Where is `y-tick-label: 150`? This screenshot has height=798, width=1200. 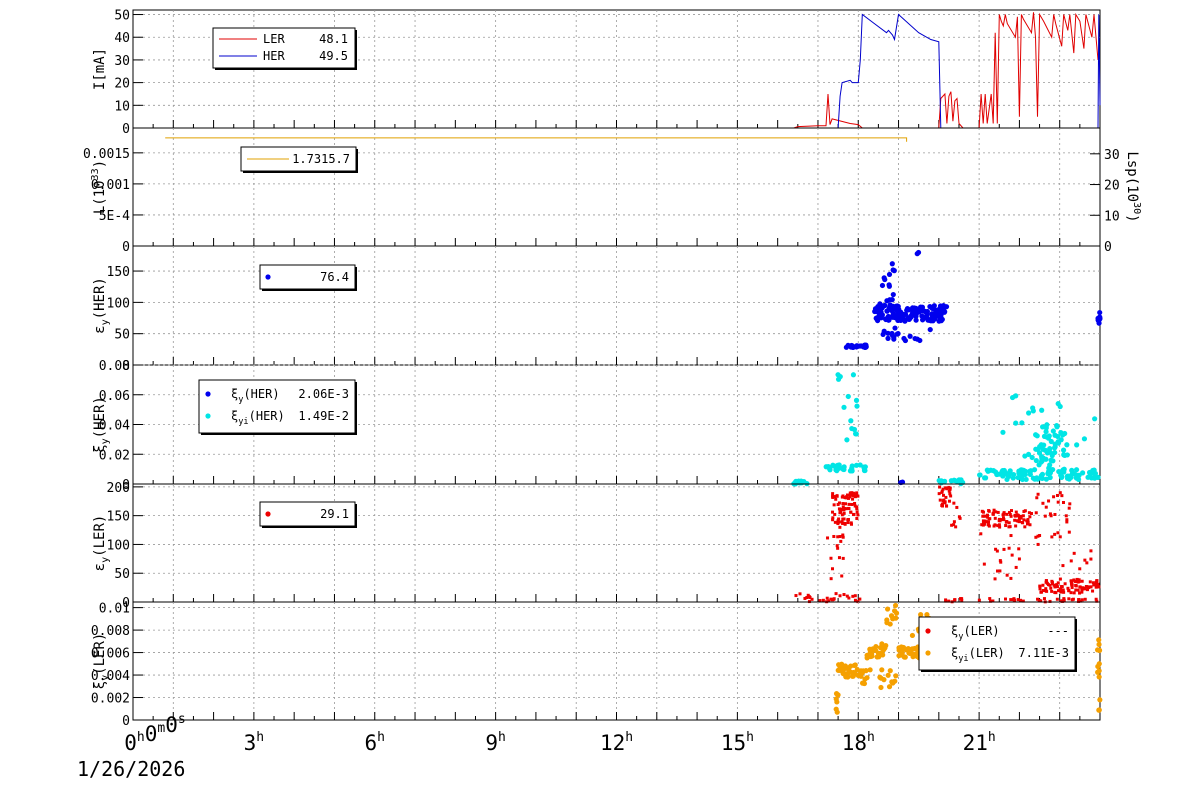
y-tick-label: 150 is located at coordinates (118, 517).